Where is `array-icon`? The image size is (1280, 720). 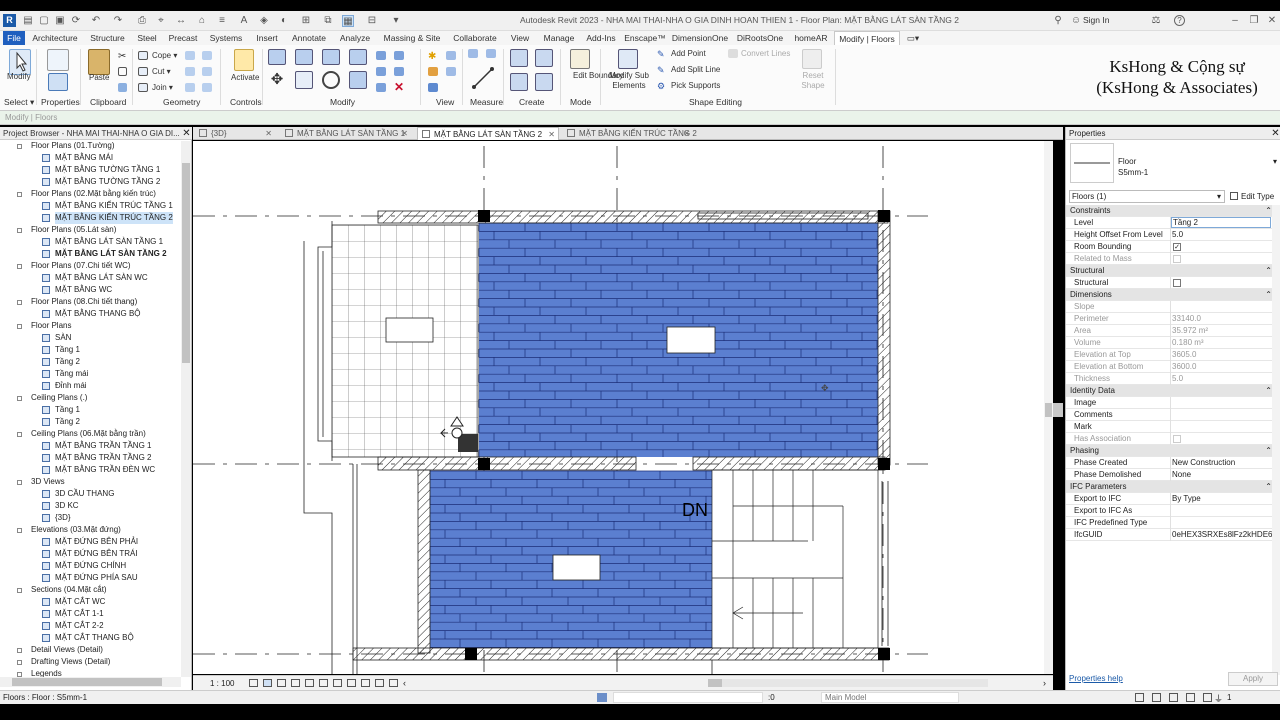 array-icon is located at coordinates (381, 71).